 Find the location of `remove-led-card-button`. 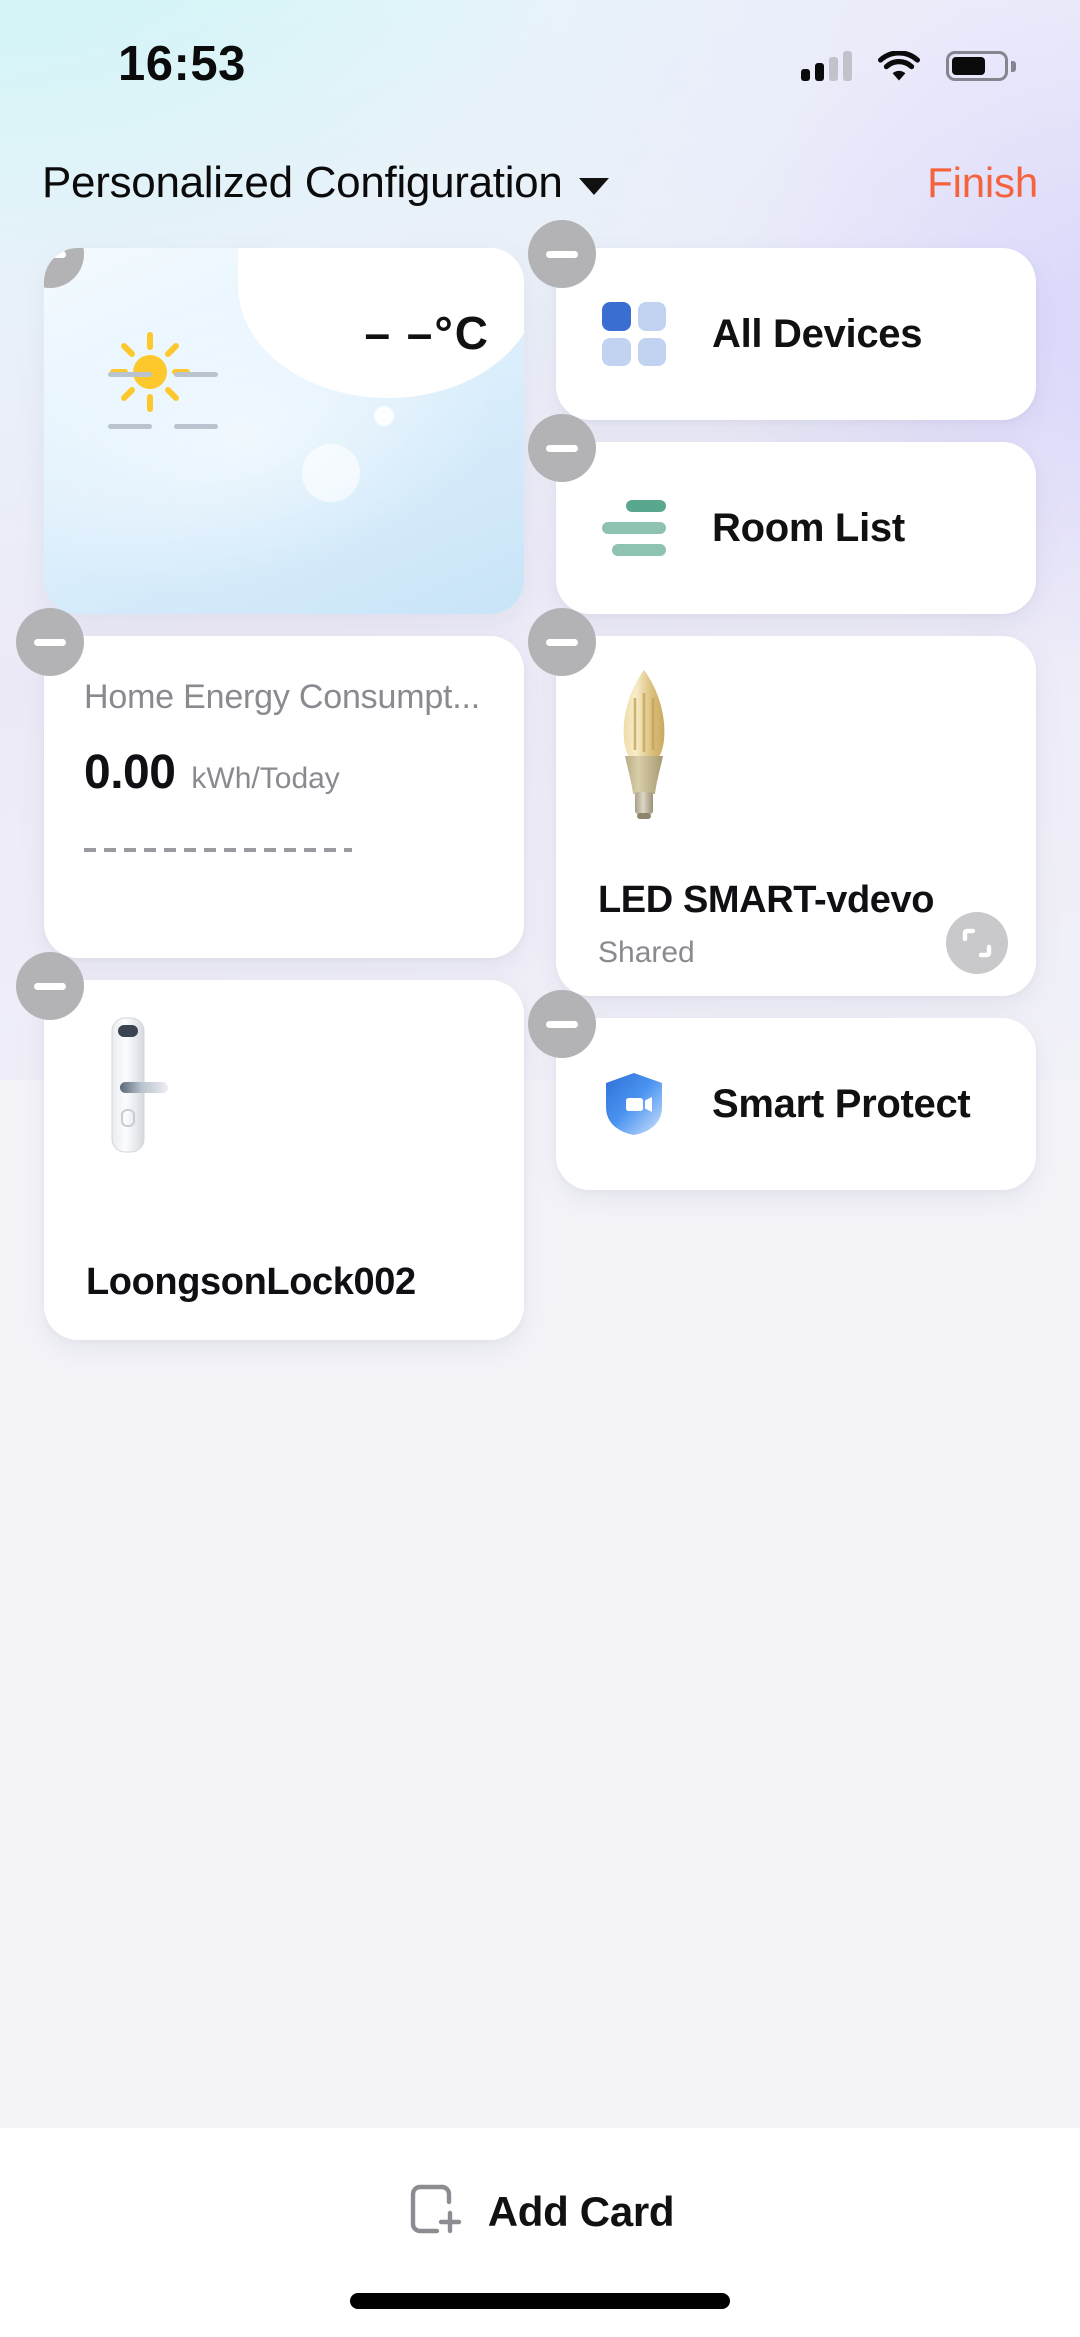

remove-led-card-button is located at coordinates (562, 642).